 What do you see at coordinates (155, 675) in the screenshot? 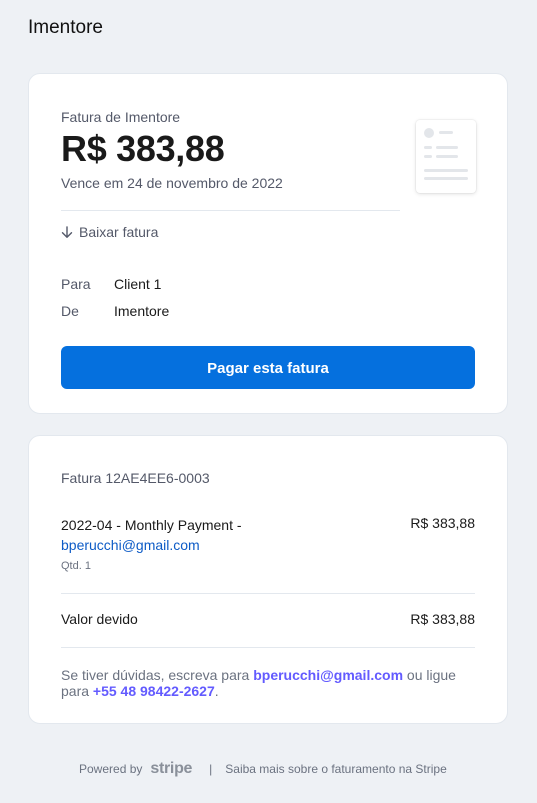
I see `help-prefix: Se tiver dúvidas, escreva para` at bounding box center [155, 675].